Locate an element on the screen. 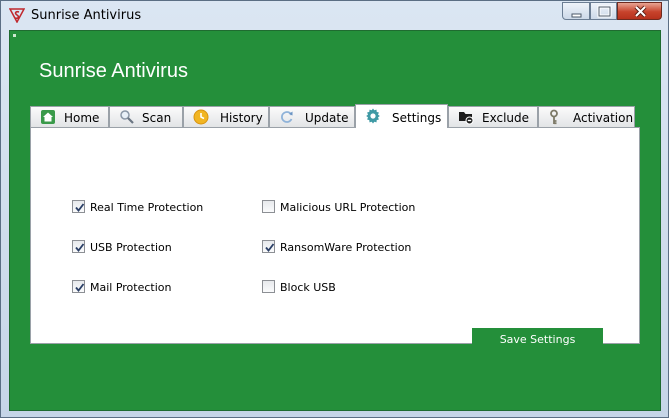  tab-settings: Settings is located at coordinates (401, 116).